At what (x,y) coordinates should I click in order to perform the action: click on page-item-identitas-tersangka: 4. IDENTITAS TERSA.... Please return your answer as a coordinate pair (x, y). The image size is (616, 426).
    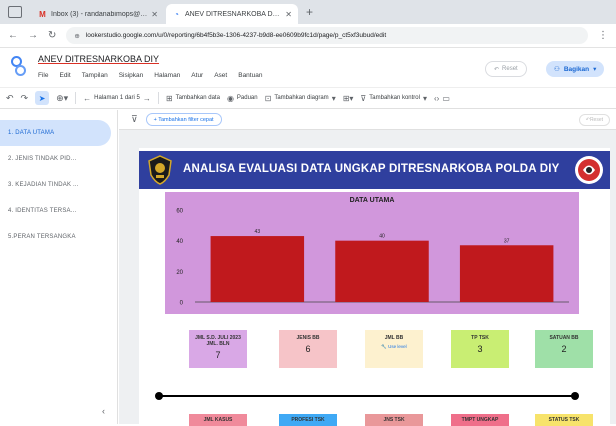
    Looking at the image, I should click on (58, 211).